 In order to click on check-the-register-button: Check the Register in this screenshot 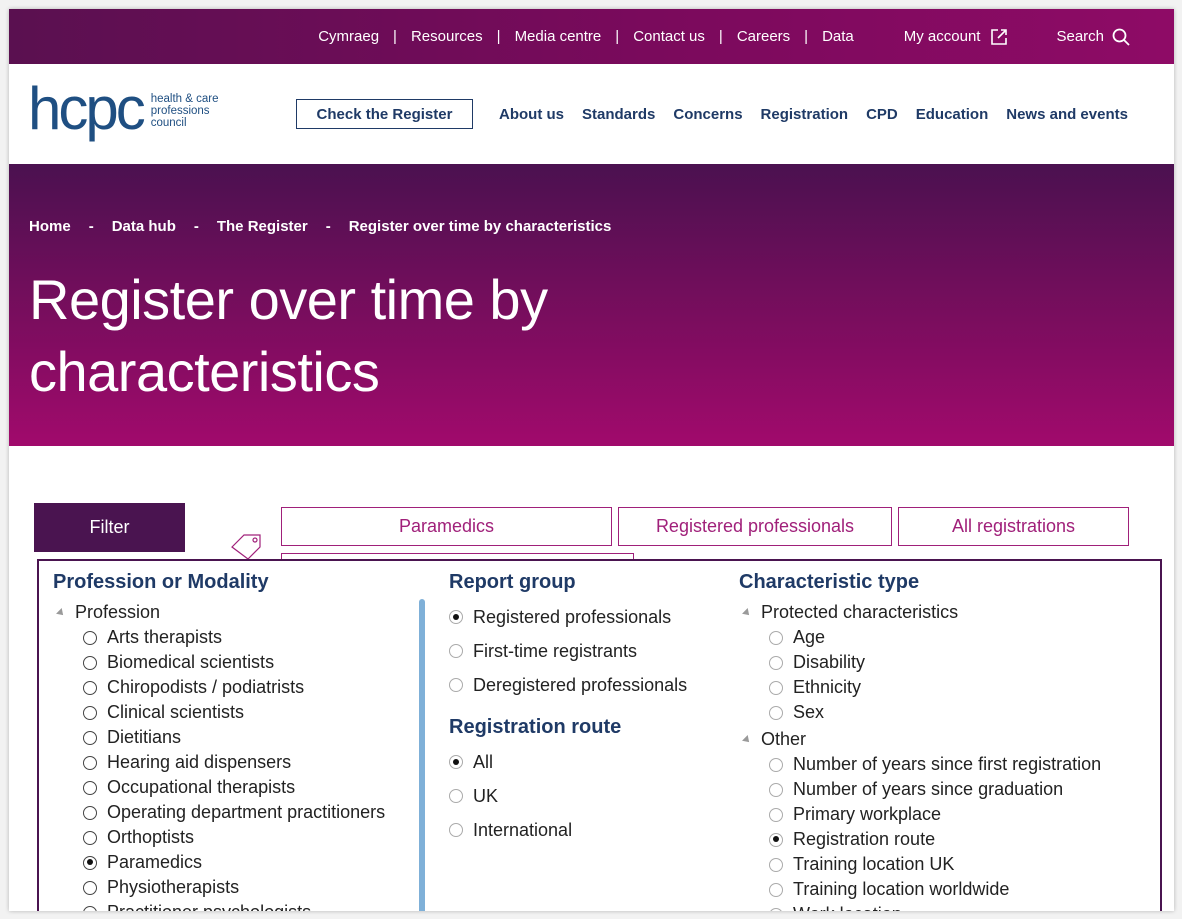, I will do `click(384, 114)`.